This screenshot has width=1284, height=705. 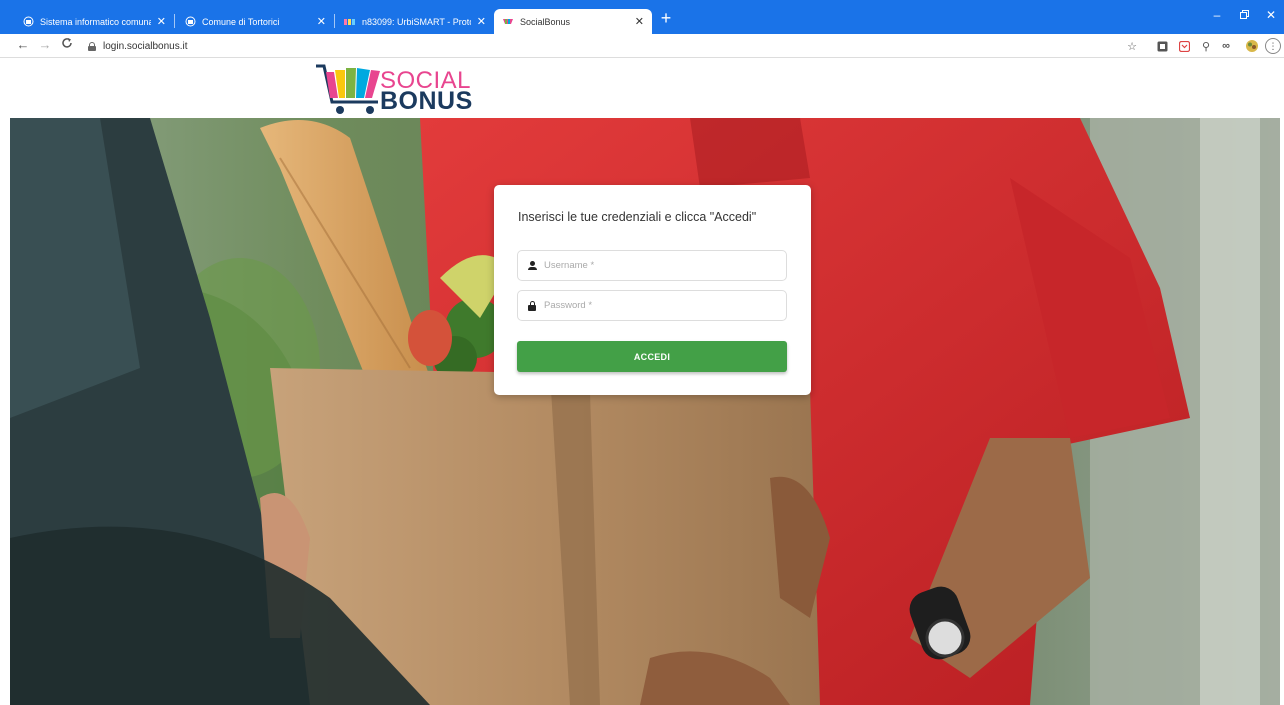 I want to click on login-button: ACCEDI, so click(x=652, y=356).